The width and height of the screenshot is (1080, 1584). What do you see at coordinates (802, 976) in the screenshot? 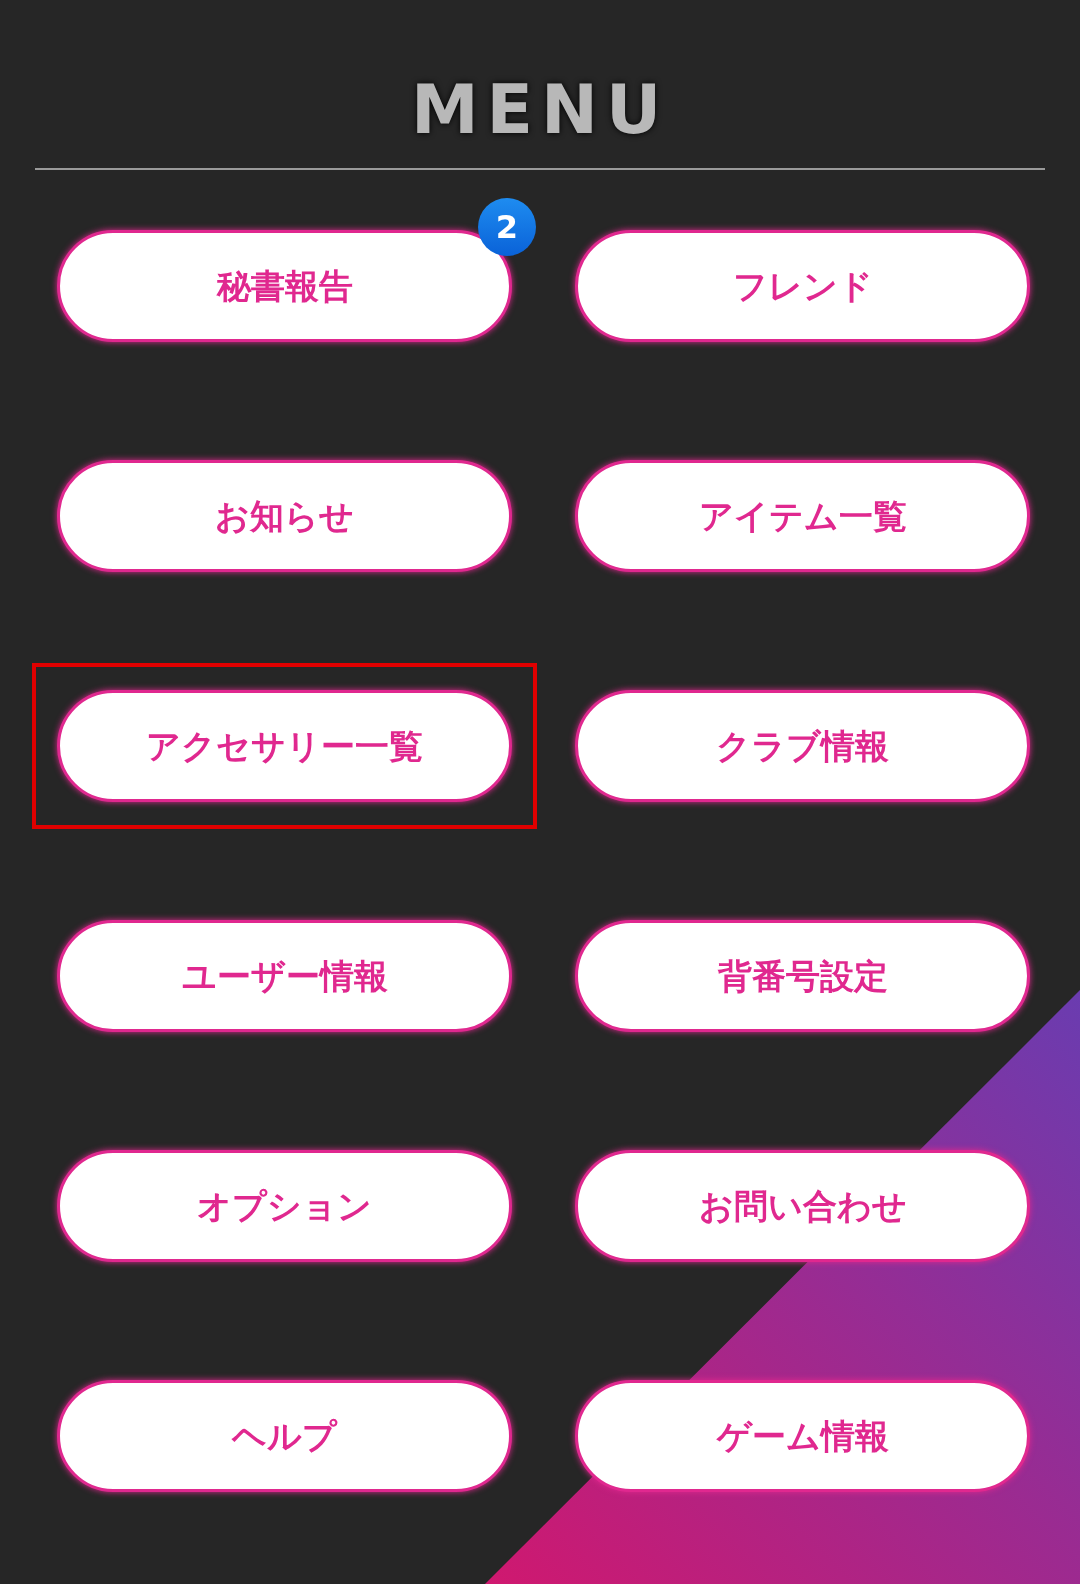
I see `menu-button: 背番号設定` at bounding box center [802, 976].